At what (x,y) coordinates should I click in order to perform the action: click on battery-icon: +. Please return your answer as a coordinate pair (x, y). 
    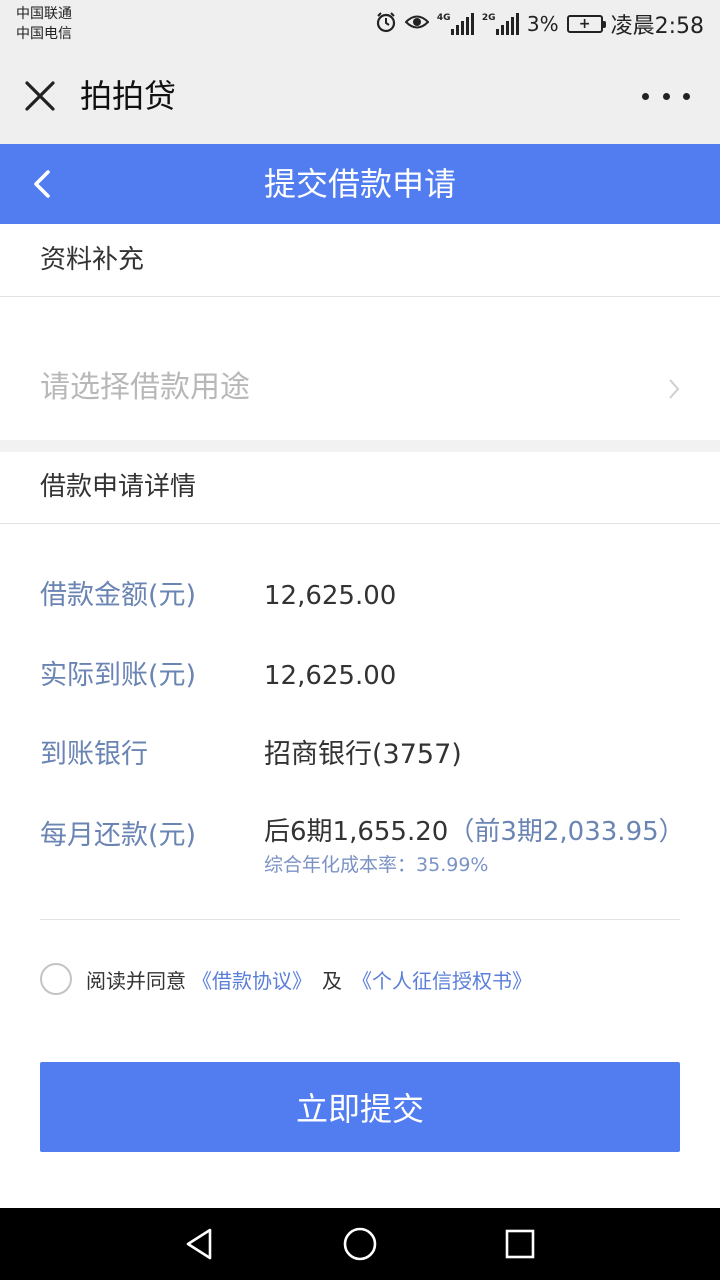
    Looking at the image, I should click on (586, 24).